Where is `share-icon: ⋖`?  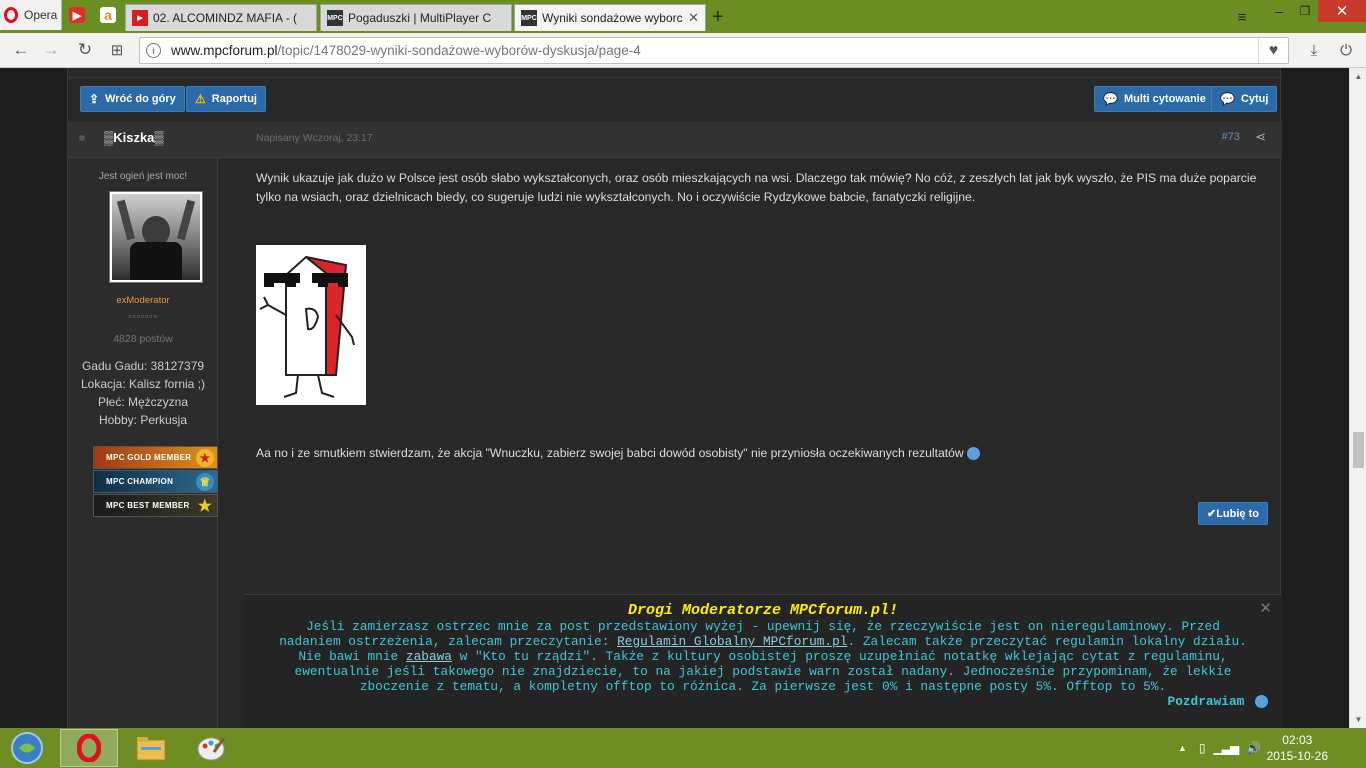
share-icon: ⋖ is located at coordinates (1260, 137).